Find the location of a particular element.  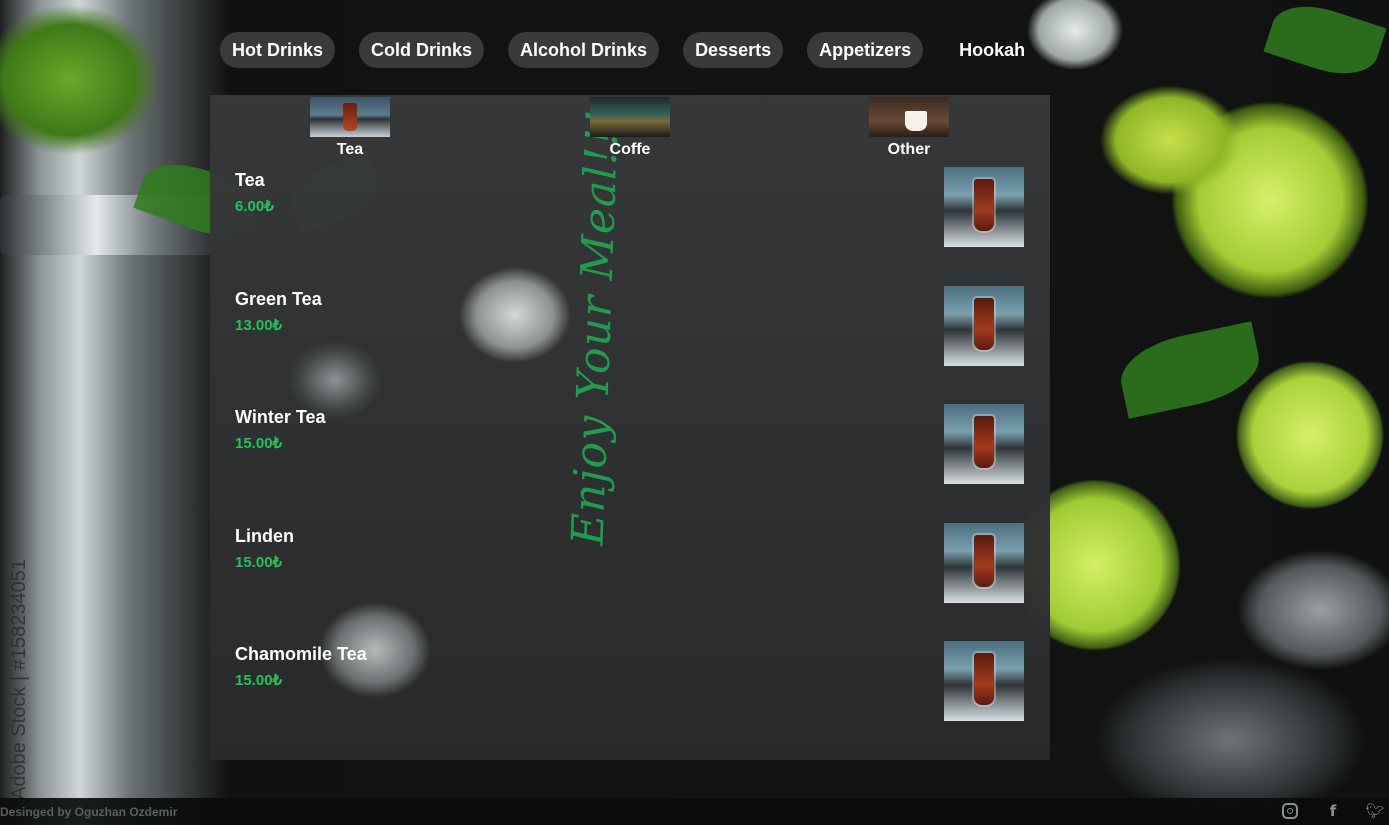

subcategory-coffe: Coffe is located at coordinates (630, 128).